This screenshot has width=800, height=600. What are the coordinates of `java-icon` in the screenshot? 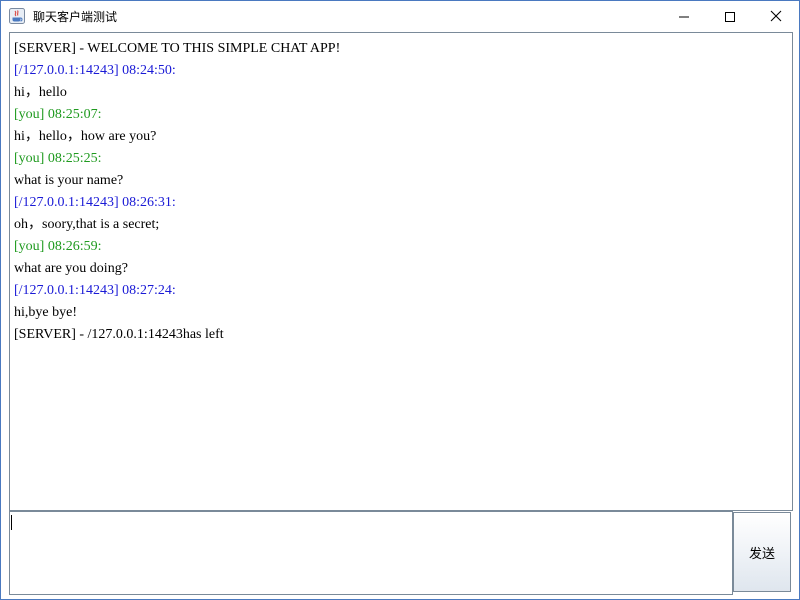 It's located at (17, 16).